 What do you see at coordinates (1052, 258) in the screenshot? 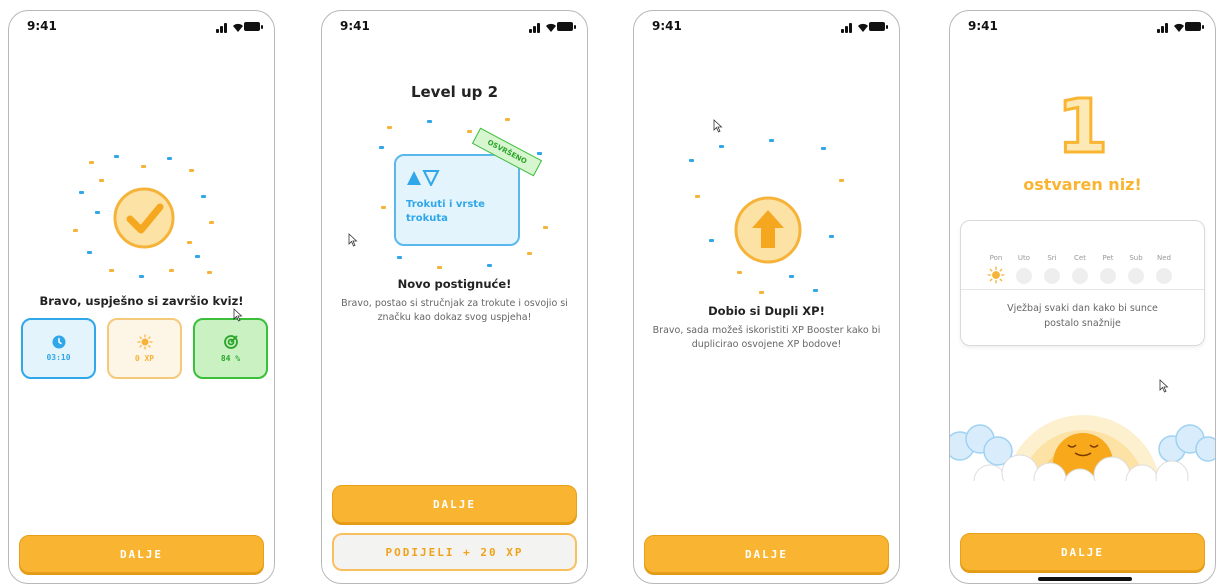
I see `day-label: Sri` at bounding box center [1052, 258].